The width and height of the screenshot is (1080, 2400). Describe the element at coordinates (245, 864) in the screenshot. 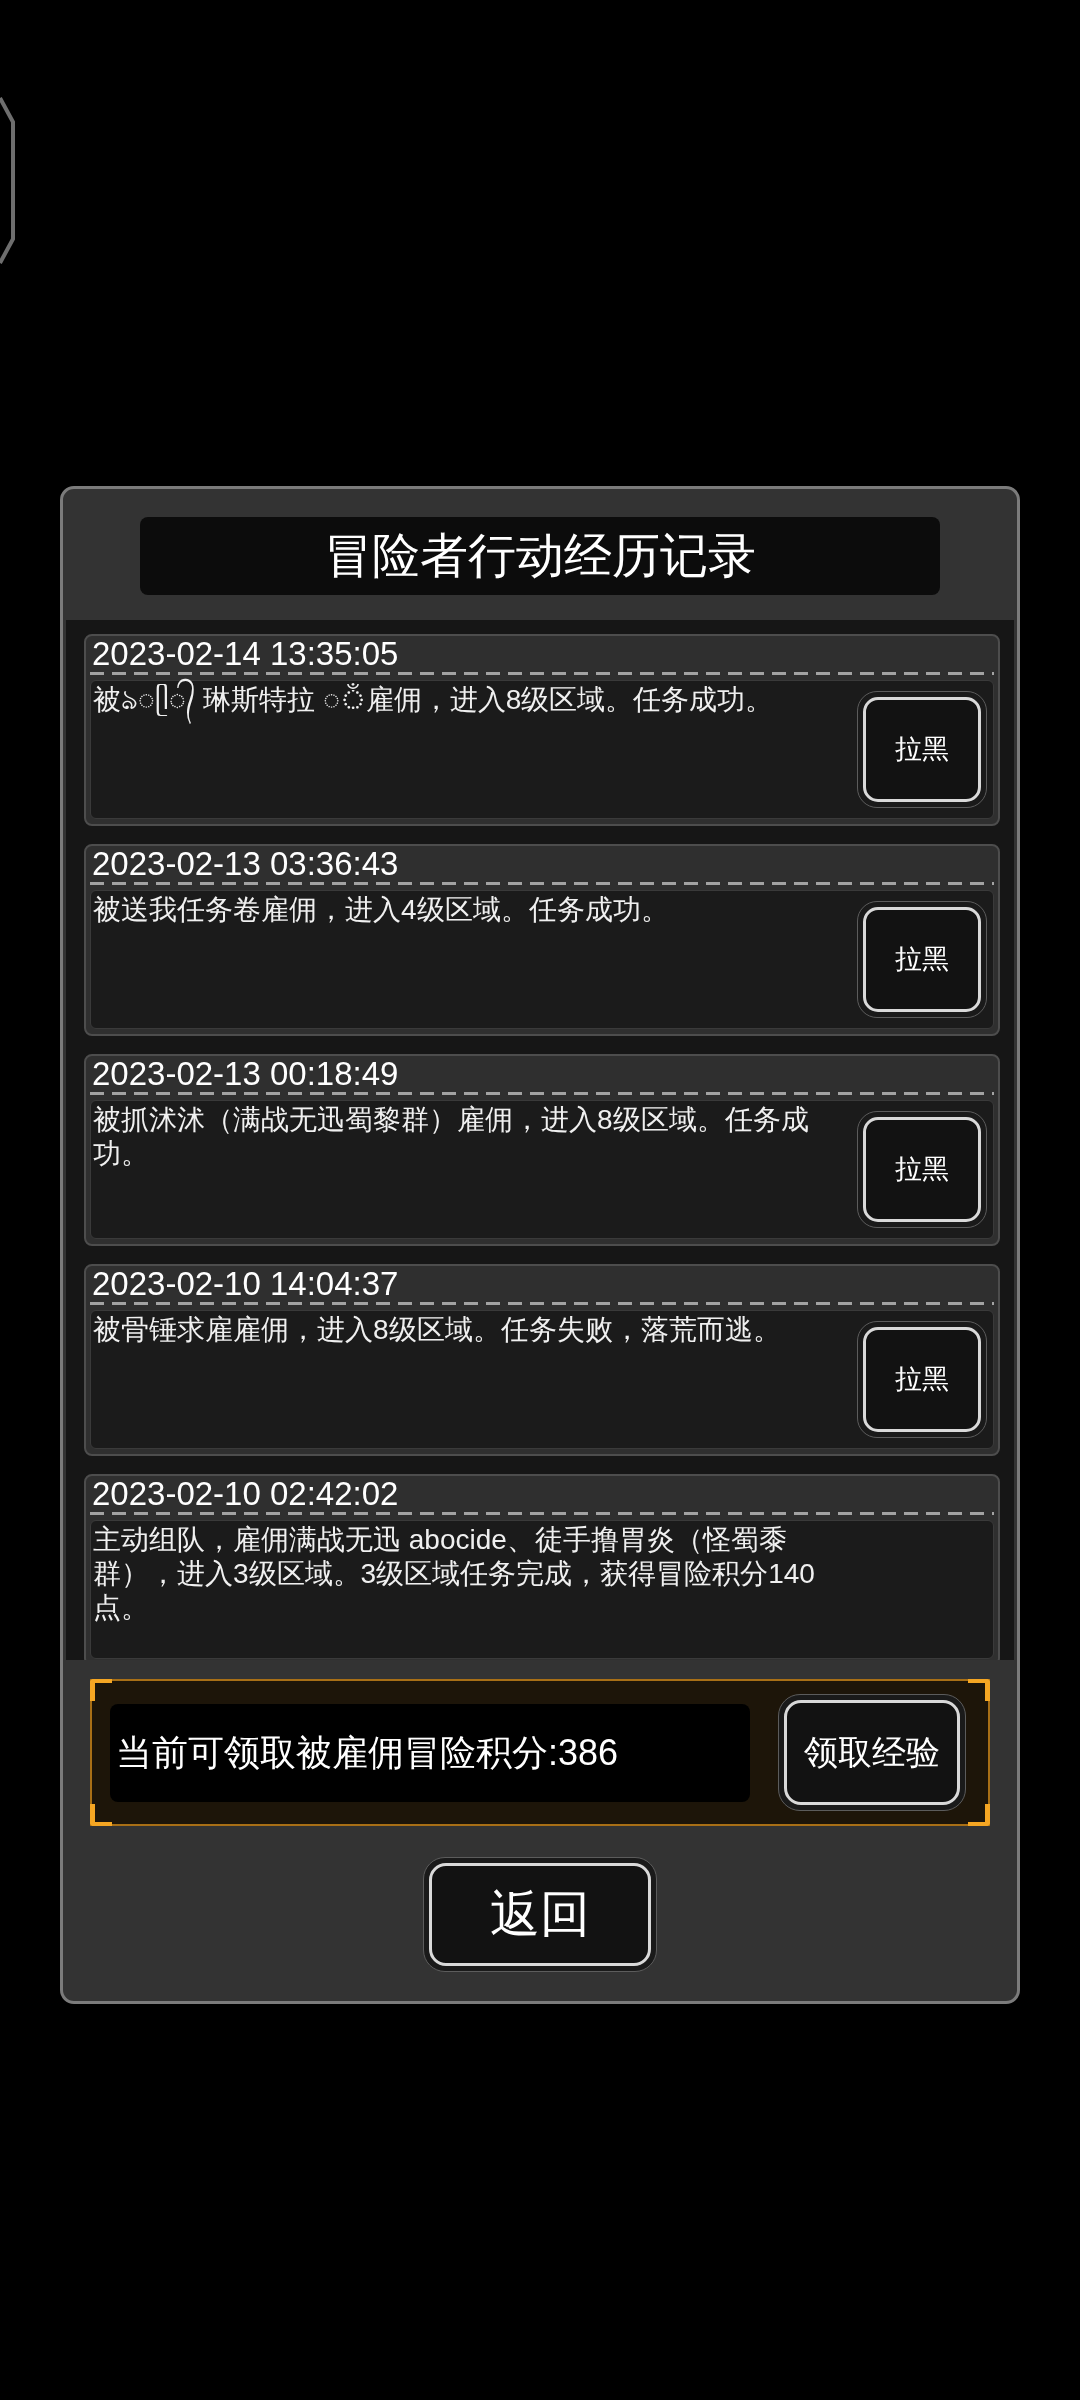

I see `record-time: 2023-02-13 03:36:43` at that location.